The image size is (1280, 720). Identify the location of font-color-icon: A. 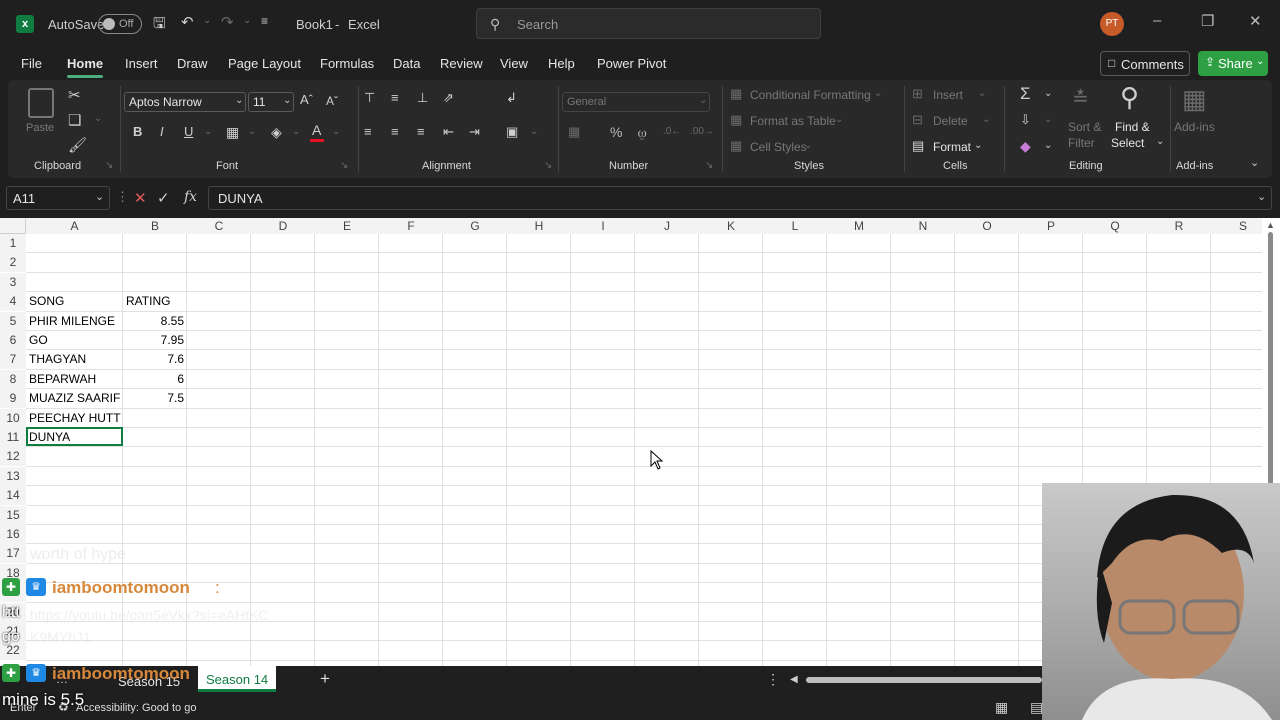
(316, 130).